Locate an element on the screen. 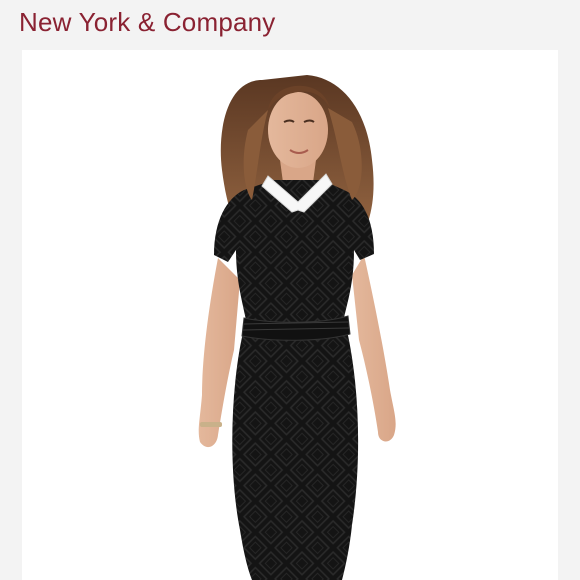  bracelet is located at coordinates (211, 424).